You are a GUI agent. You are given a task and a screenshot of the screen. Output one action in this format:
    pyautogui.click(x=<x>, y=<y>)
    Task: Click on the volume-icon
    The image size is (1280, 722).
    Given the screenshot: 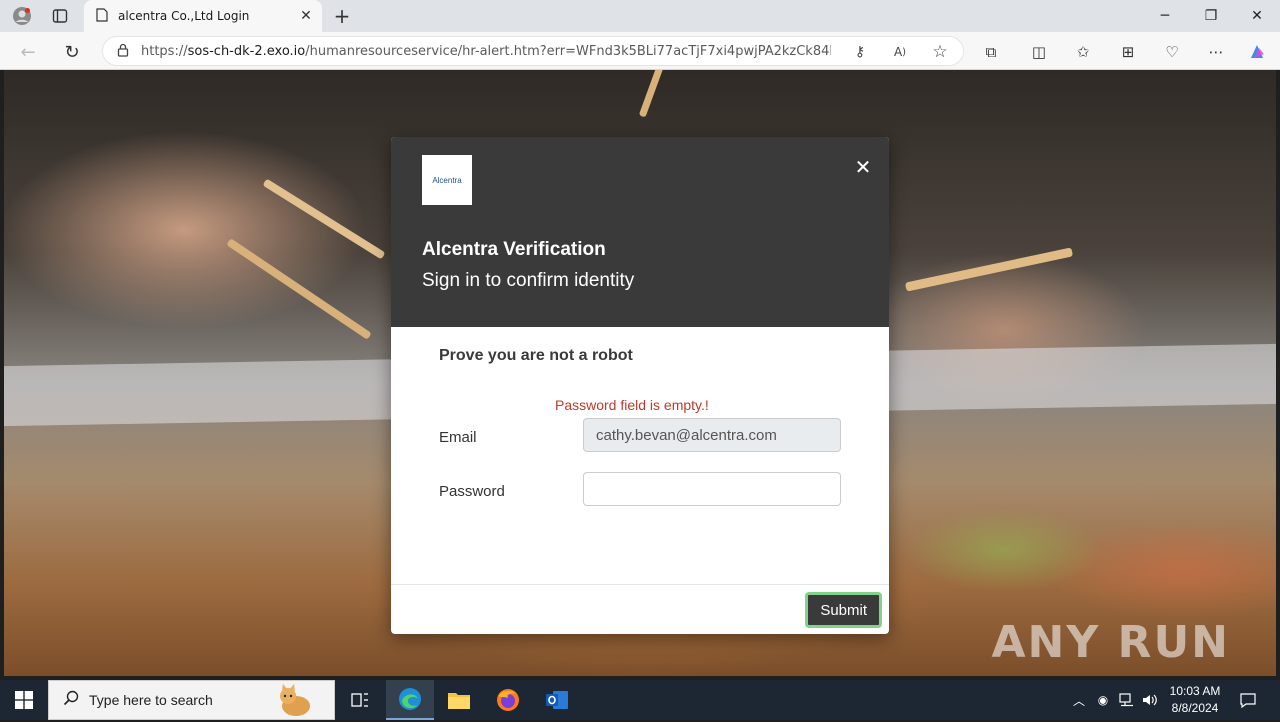 What is the action you would take?
    pyautogui.click(x=1150, y=700)
    